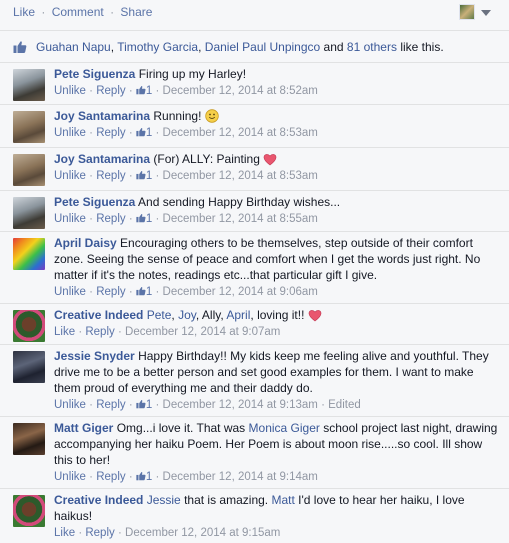 This screenshot has width=509, height=543. Describe the element at coordinates (202, 533) in the screenshot. I see `timestamp: December 12, 2014 at 9:15am` at that location.